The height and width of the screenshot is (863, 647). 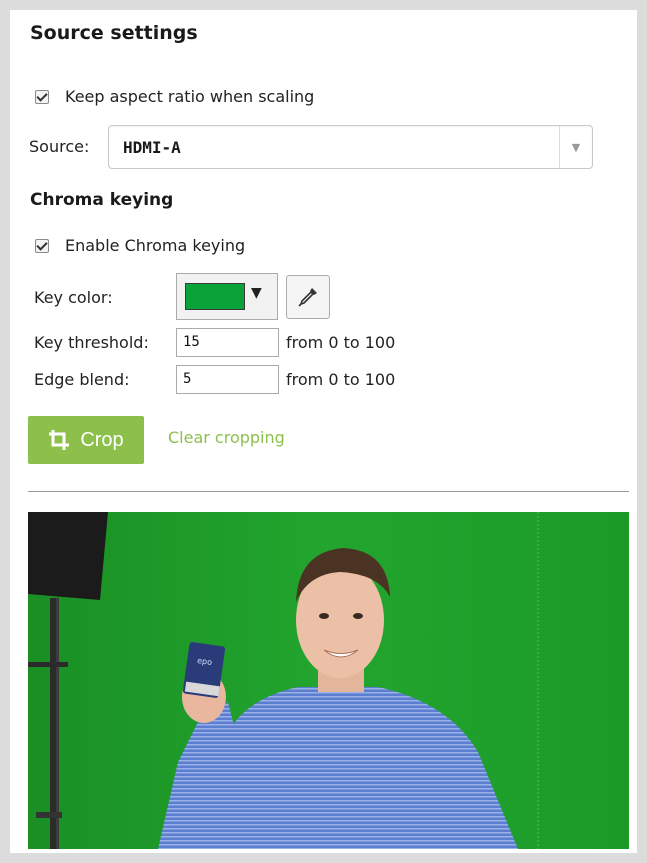 I want to click on crop-button-label: Crop, so click(x=102, y=439).